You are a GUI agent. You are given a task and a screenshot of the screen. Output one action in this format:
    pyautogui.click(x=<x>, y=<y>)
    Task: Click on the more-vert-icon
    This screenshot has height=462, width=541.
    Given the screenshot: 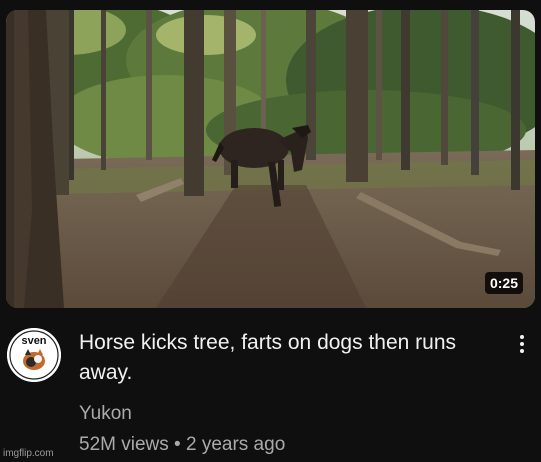 What is the action you would take?
    pyautogui.click(x=522, y=346)
    